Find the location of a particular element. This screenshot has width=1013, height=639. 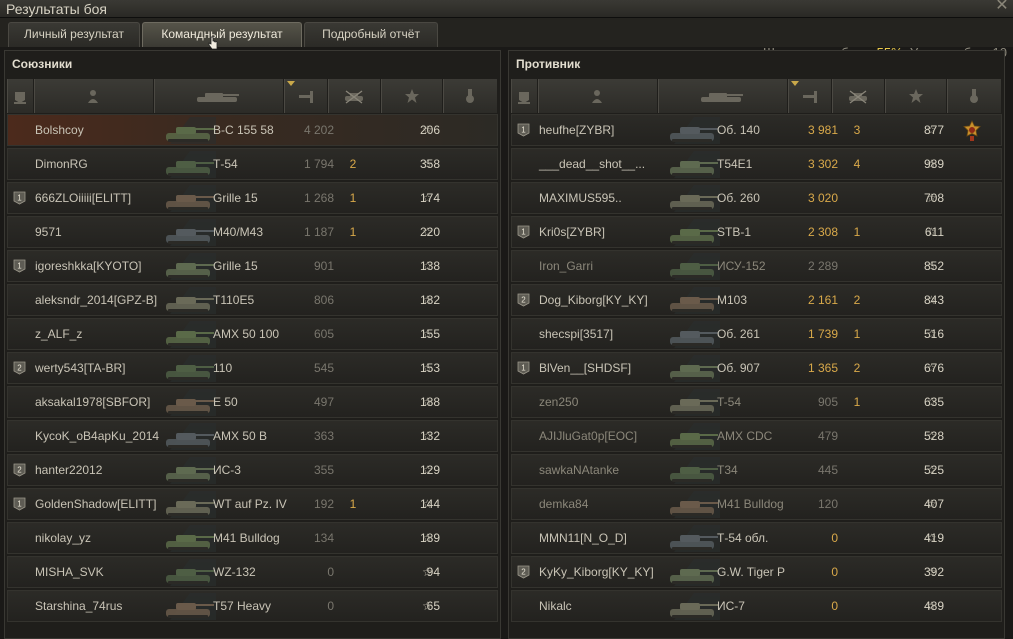

player-row: demka84 M41 Bulldog 120 407 ☆ is located at coordinates (756, 504).